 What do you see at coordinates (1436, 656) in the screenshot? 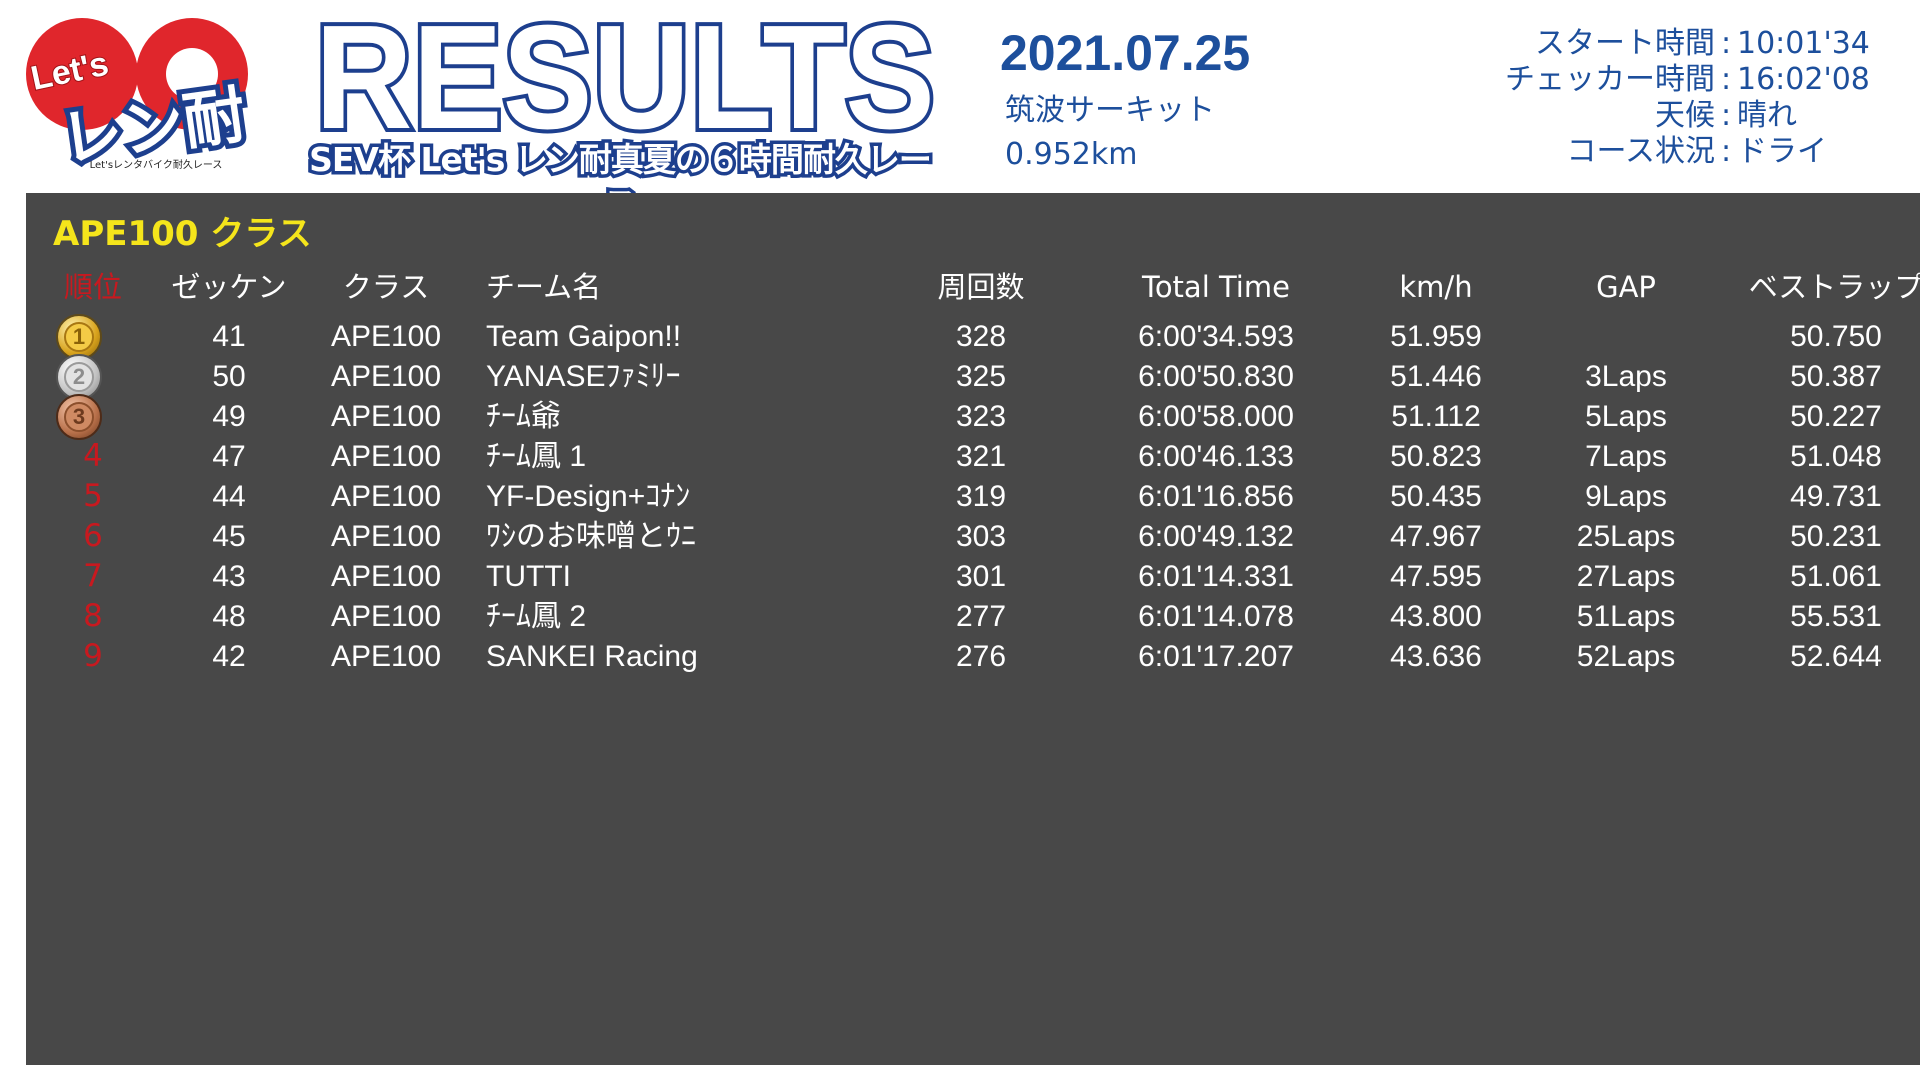
I see `speed-cell: 43.636` at bounding box center [1436, 656].